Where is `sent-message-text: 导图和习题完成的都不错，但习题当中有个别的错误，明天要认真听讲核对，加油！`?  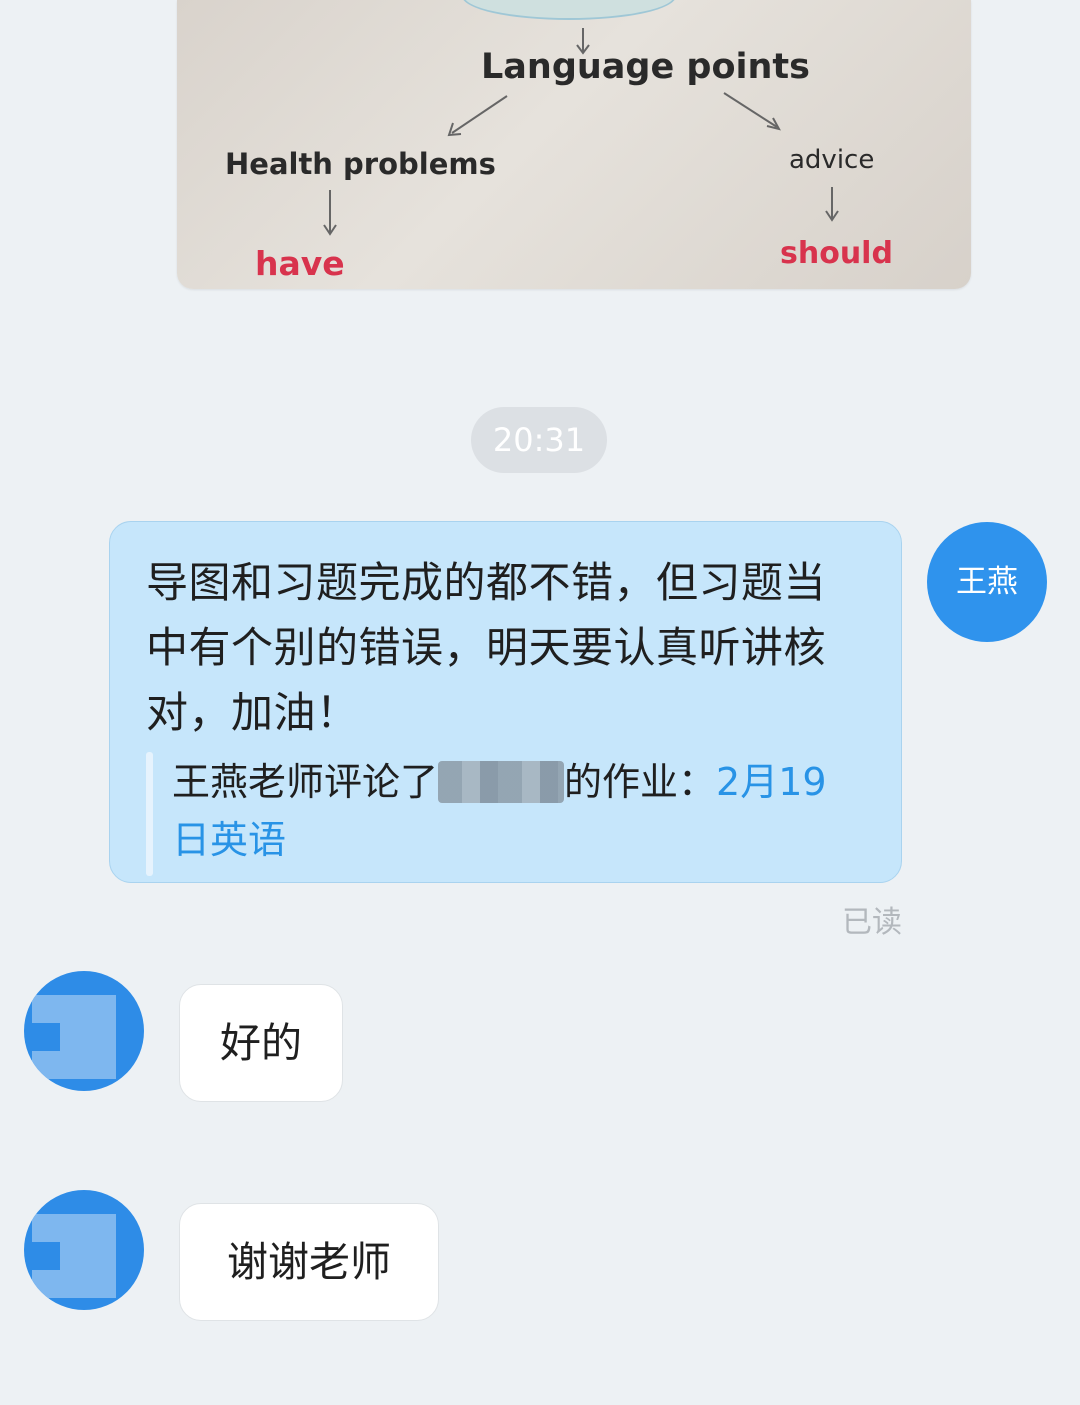 sent-message-text: 导图和习题完成的都不错，但习题当中有个别的错误，明天要认真听讲核对，加油！ is located at coordinates (486, 647).